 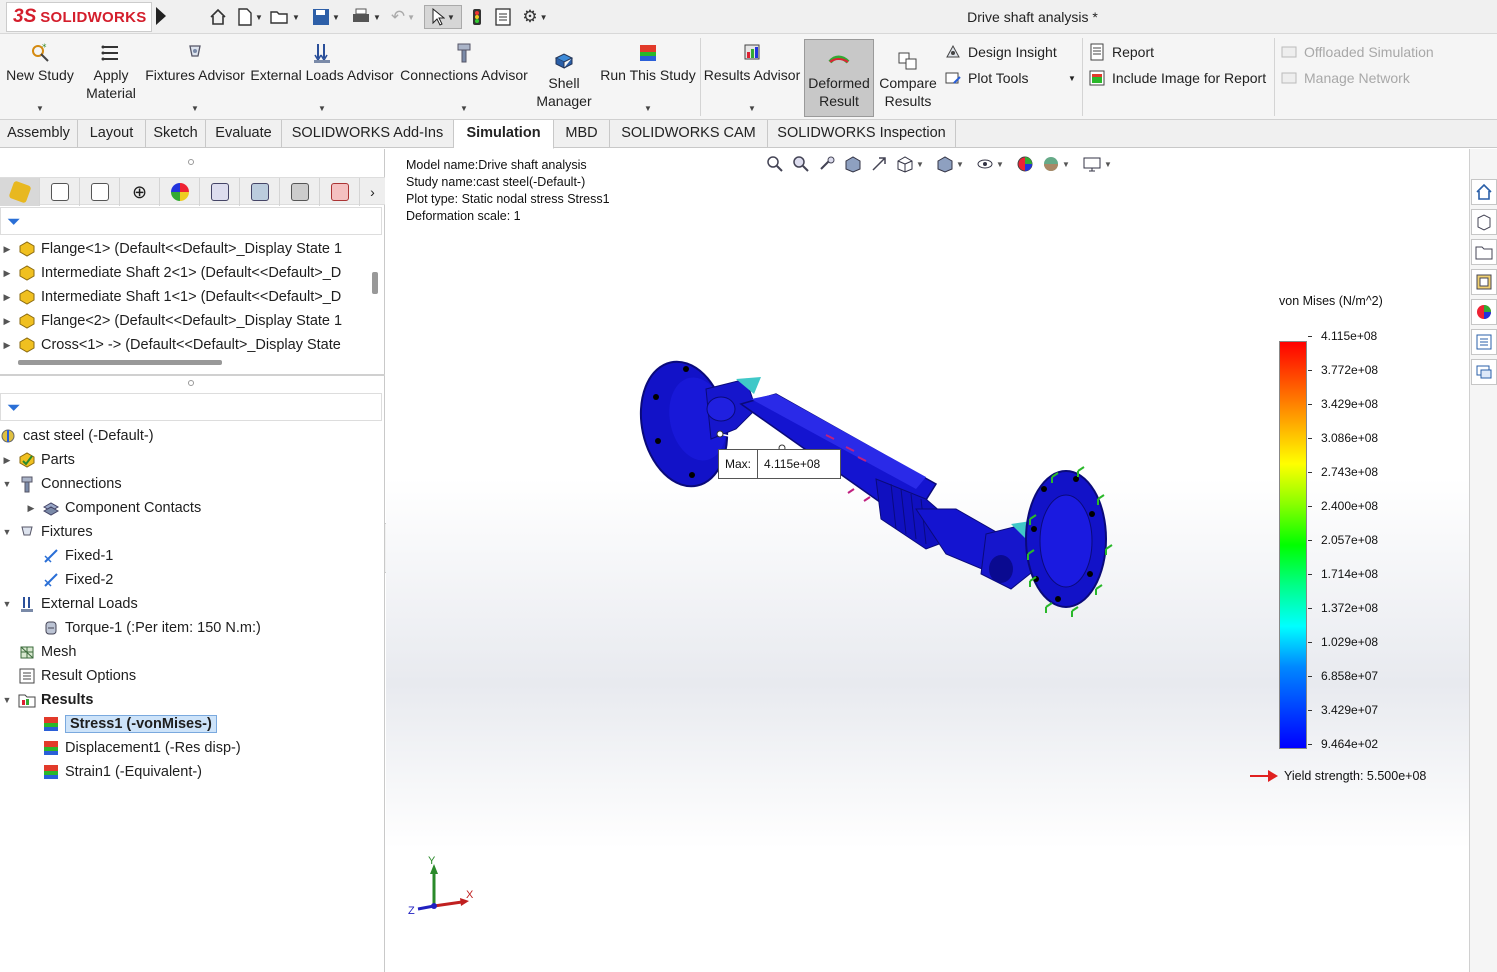 I want to click on feature-tree-horizontal-scrollbar, so click(x=120, y=362).